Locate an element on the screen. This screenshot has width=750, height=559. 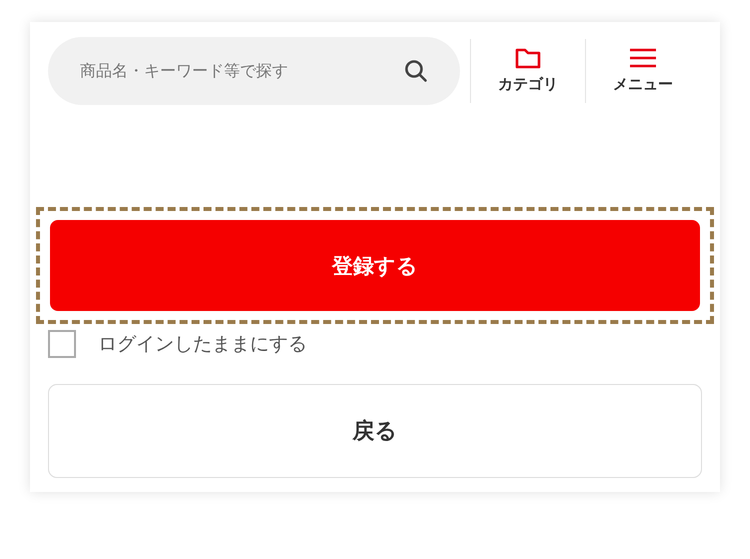
register-button: 登録する is located at coordinates (375, 265).